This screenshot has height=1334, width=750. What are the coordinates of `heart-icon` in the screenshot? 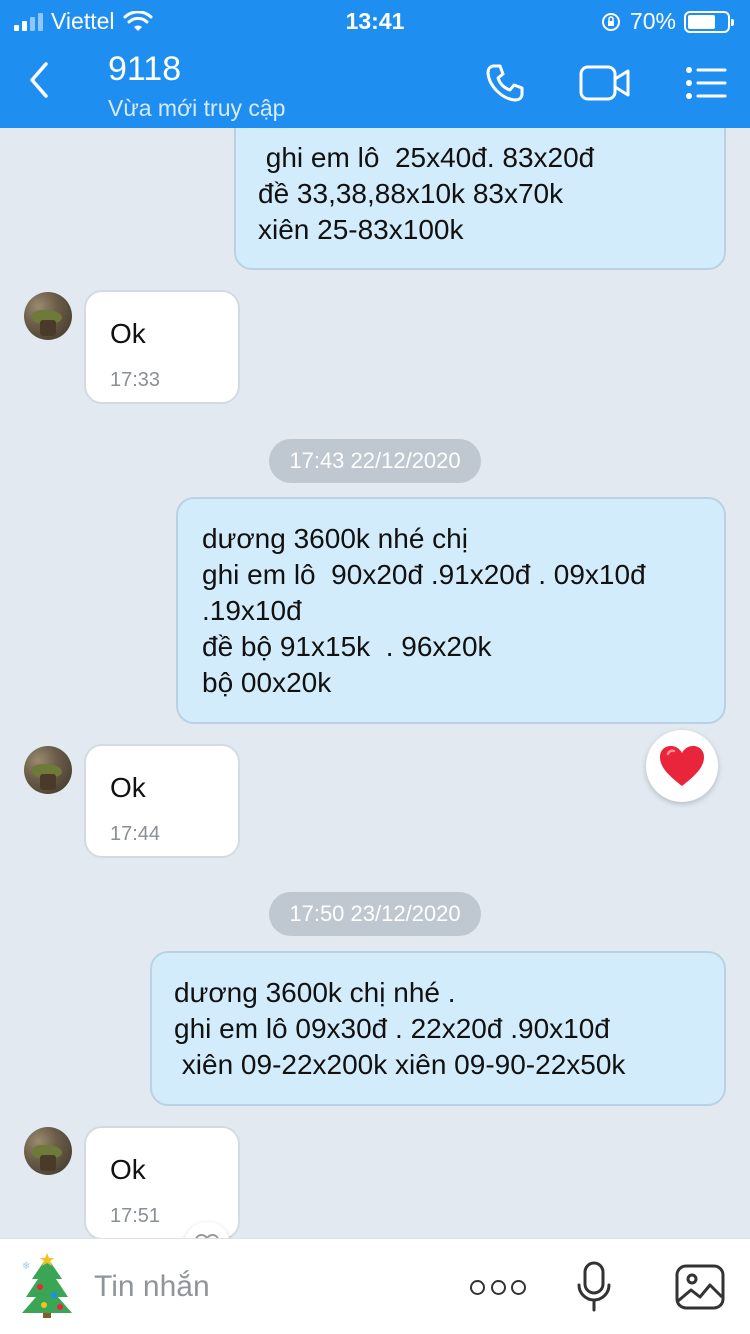 It's located at (682, 766).